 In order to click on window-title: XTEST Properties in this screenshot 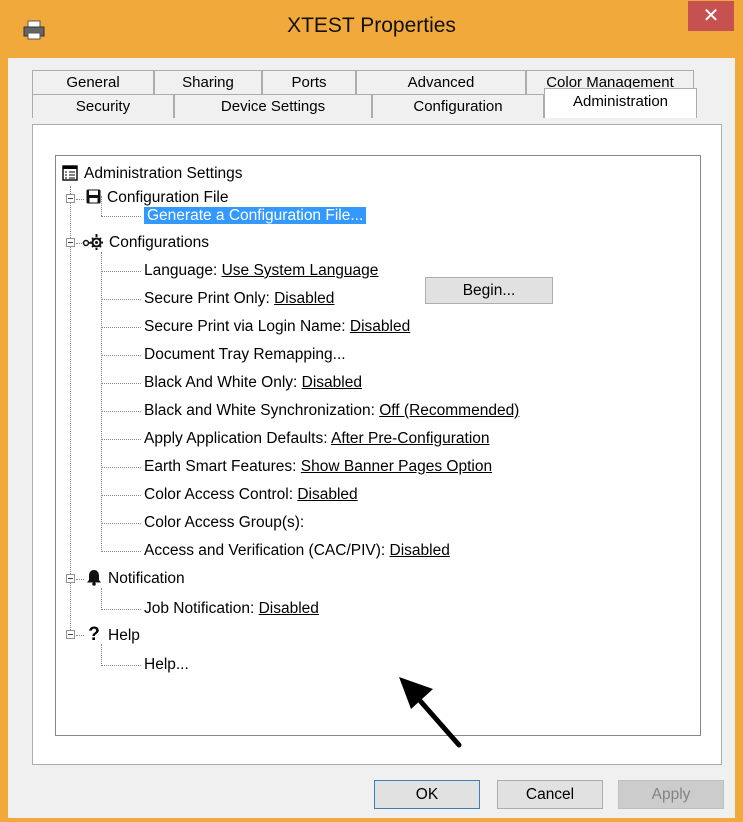, I will do `click(371, 25)`.